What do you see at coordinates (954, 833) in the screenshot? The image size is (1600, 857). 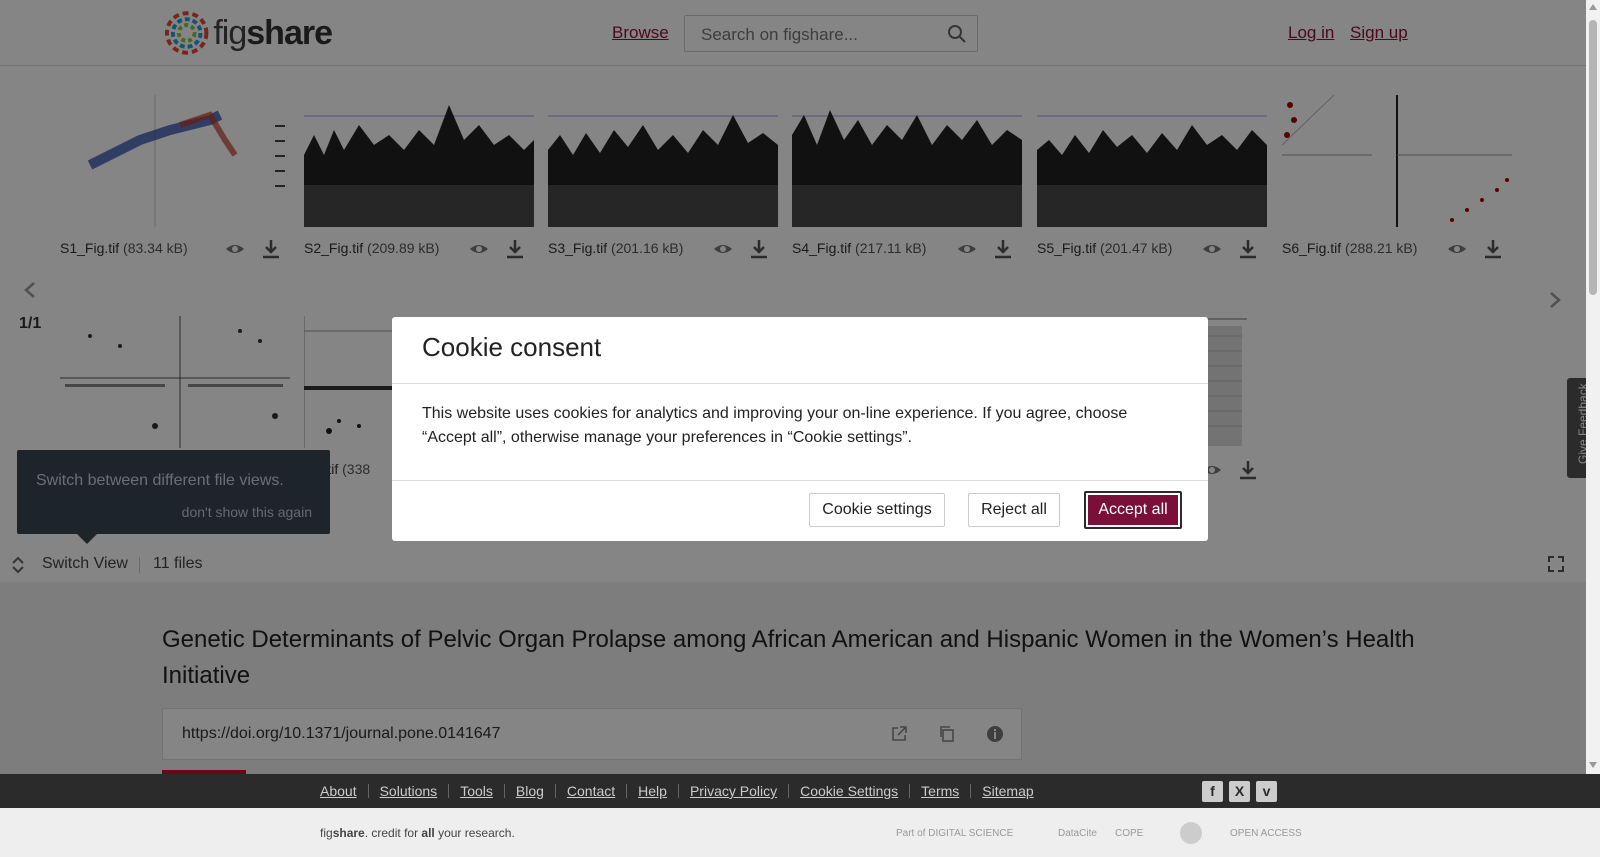 I see `digital-science-logo: Part of DIGITAL SCIENCE` at bounding box center [954, 833].